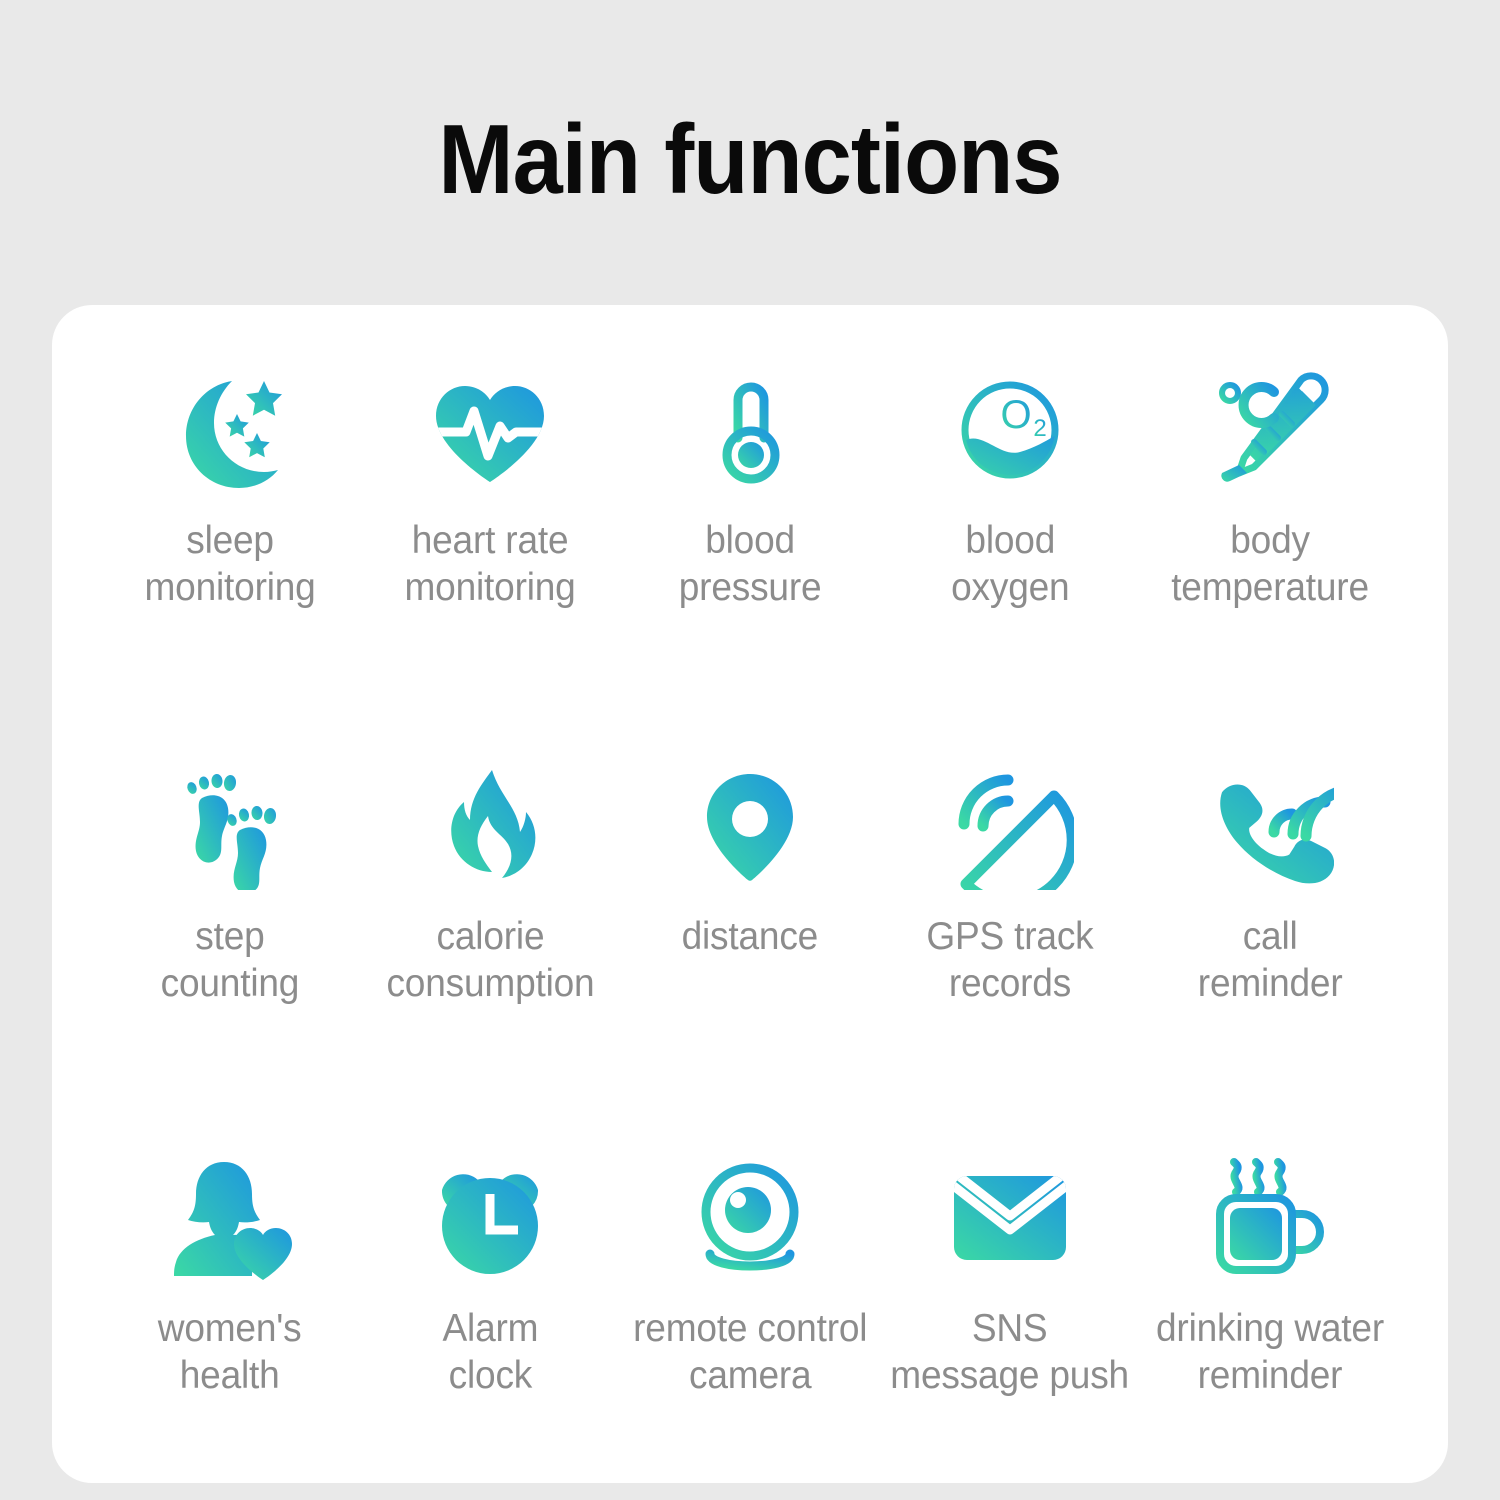 This screenshot has width=1500, height=1500. What do you see at coordinates (490, 826) in the screenshot?
I see `flame-icon` at bounding box center [490, 826].